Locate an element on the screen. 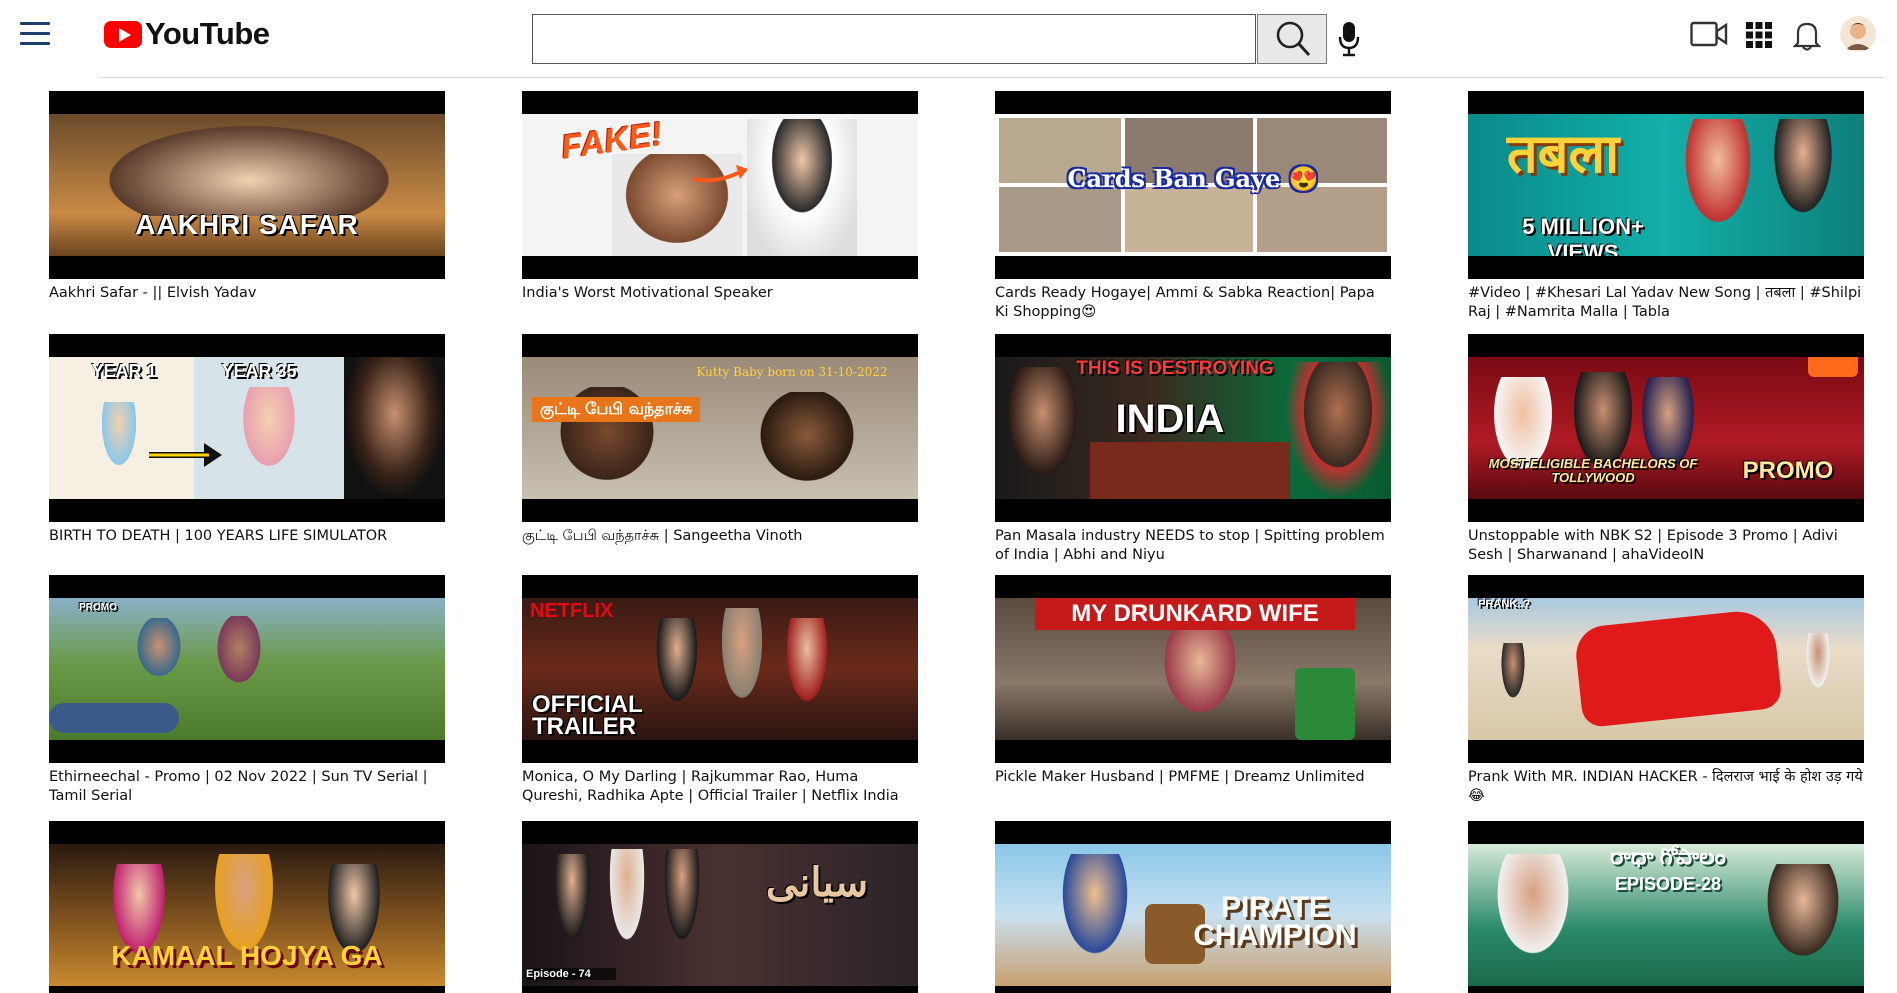 The image size is (1897, 993). thumbnail-overlay-subtext: INDIA is located at coordinates (1170, 419).